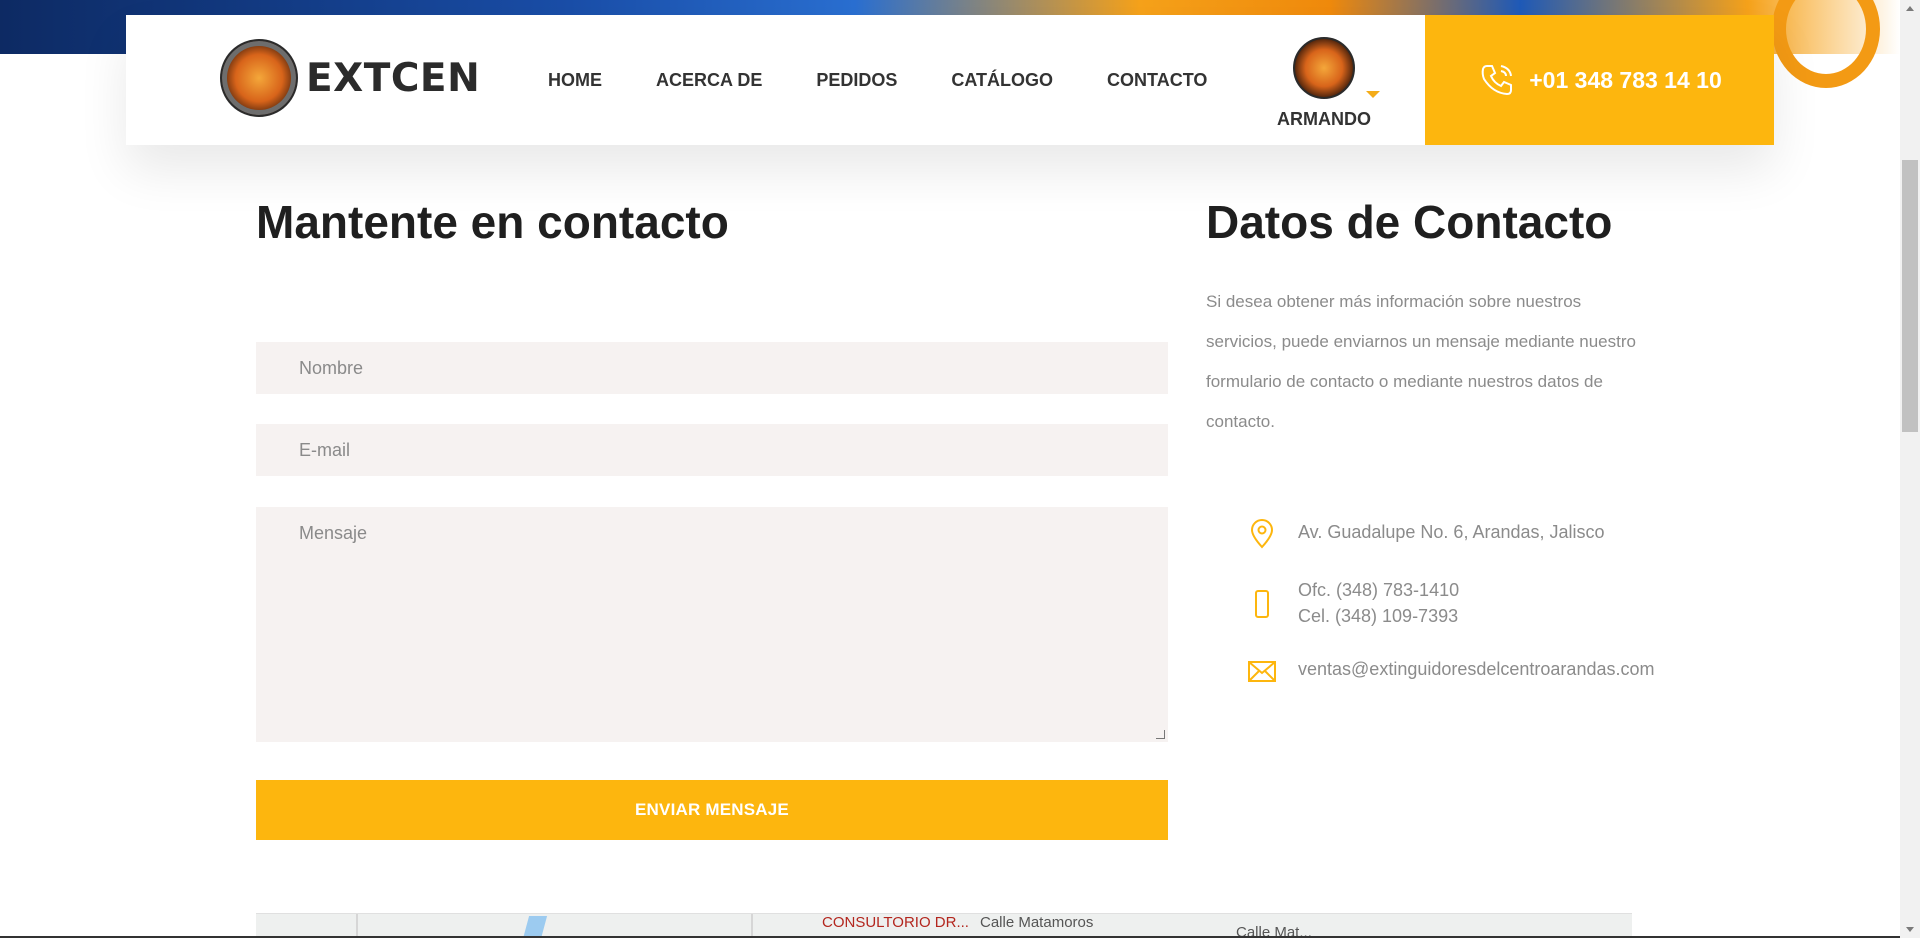  Describe the element at coordinates (904, 80) in the screenshot. I see `main-nav: HOME ACERCA DE PEDIDOS CATÁLOGO CONTACTO` at that location.